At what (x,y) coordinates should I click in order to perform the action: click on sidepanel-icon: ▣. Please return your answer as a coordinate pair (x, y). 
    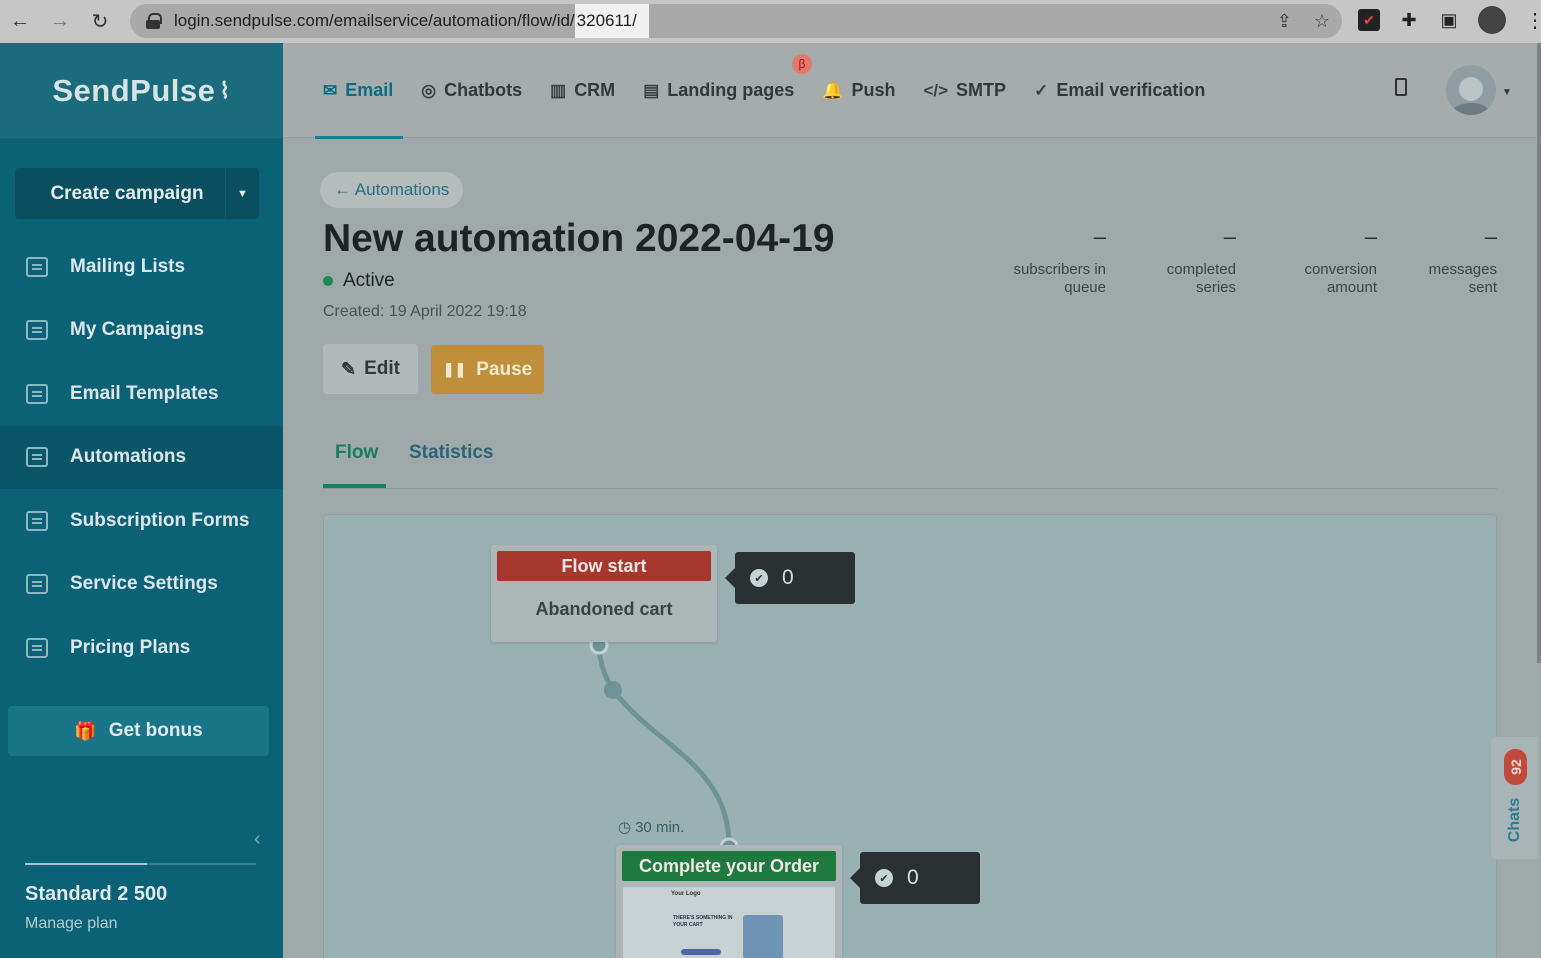
    Looking at the image, I should click on (1449, 20).